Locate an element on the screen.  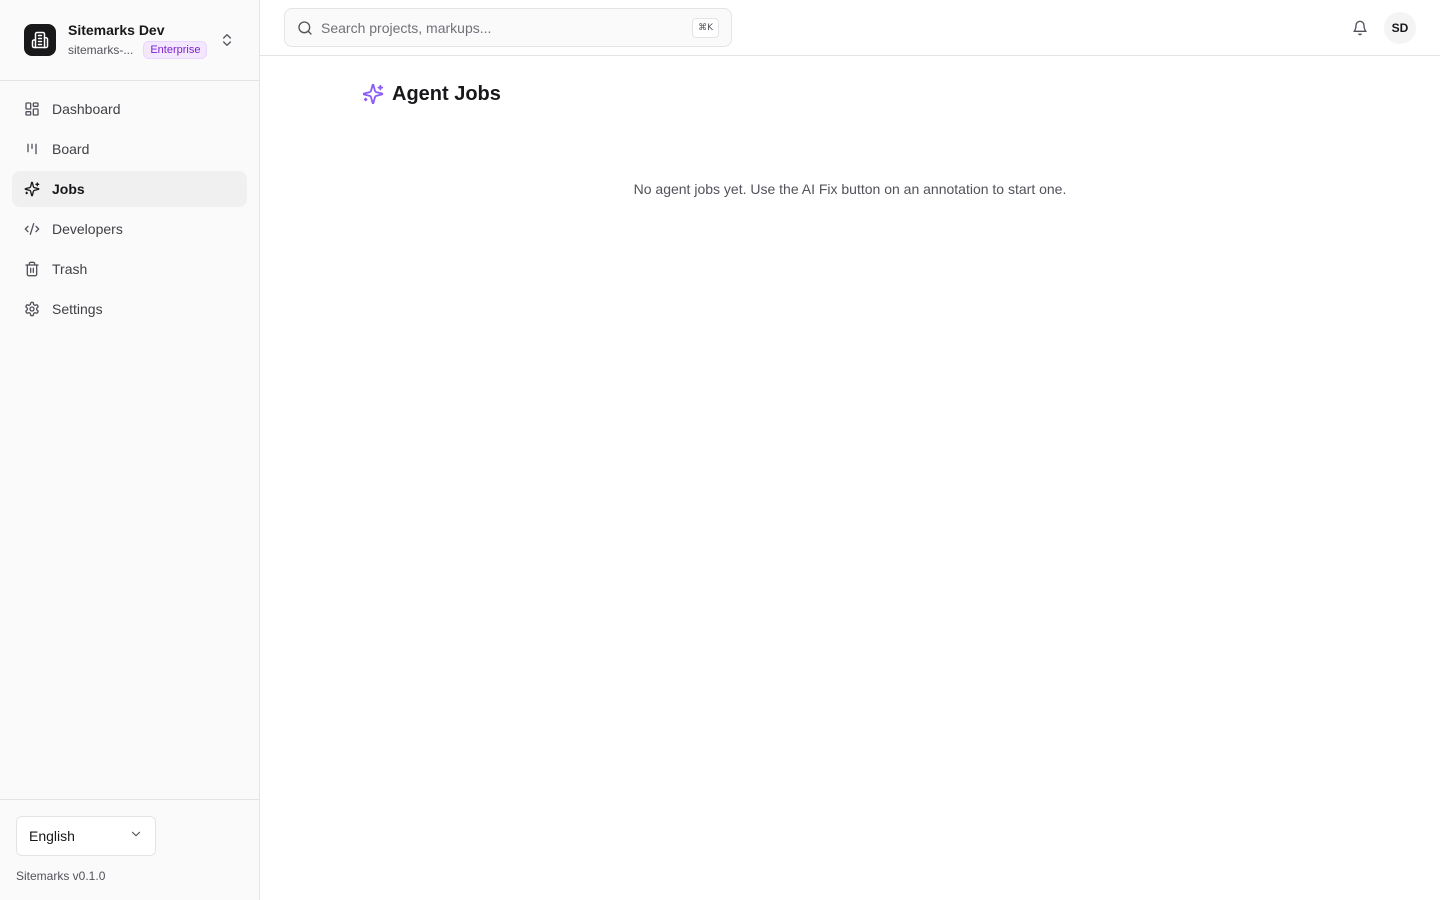
page-header: Agent Jobs is located at coordinates (431, 94).